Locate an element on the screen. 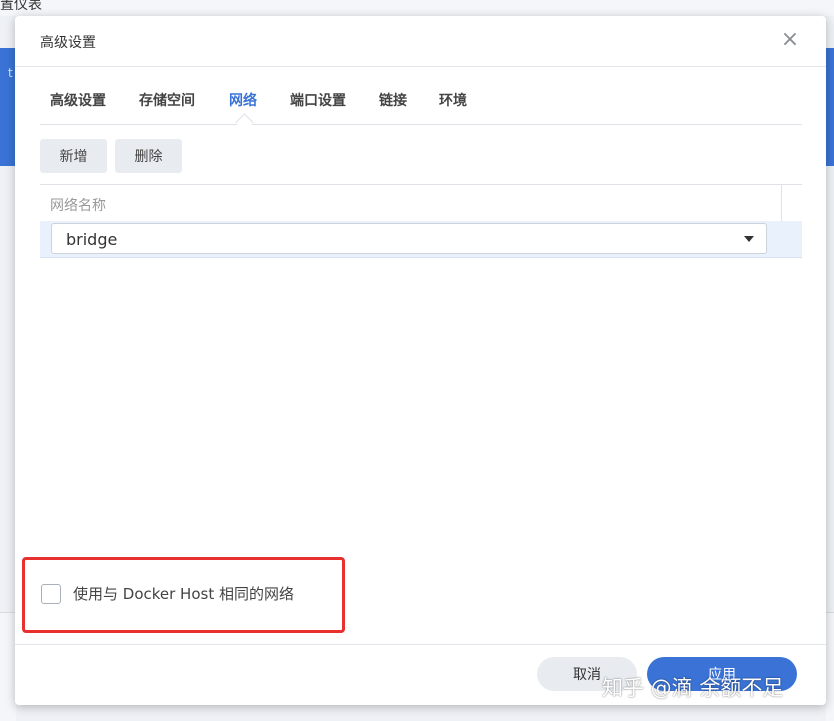 The width and height of the screenshot is (834, 721). host-network-label: 使用与 Docker Host 相同的网络 is located at coordinates (183, 593).